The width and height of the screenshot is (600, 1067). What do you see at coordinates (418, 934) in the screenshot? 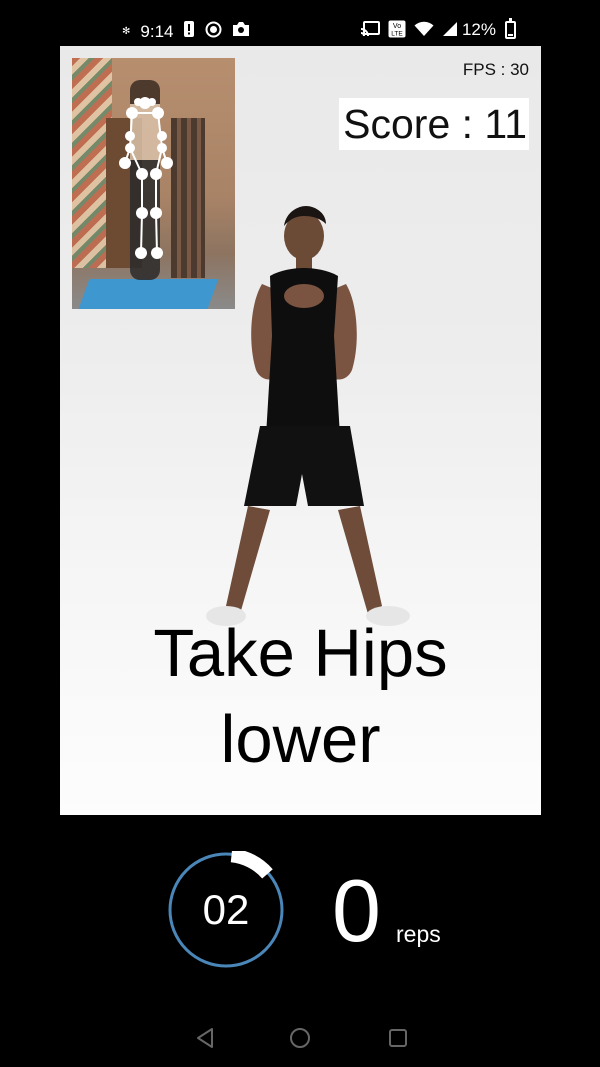
I see `reps-label: reps` at bounding box center [418, 934].